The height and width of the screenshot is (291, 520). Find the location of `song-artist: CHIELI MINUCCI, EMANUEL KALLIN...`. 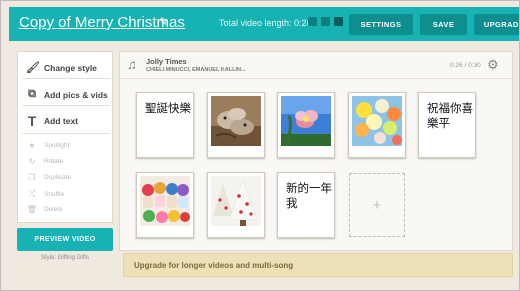

song-artist: CHIELI MINUCCI, EMANUEL KALLIN... is located at coordinates (196, 70).